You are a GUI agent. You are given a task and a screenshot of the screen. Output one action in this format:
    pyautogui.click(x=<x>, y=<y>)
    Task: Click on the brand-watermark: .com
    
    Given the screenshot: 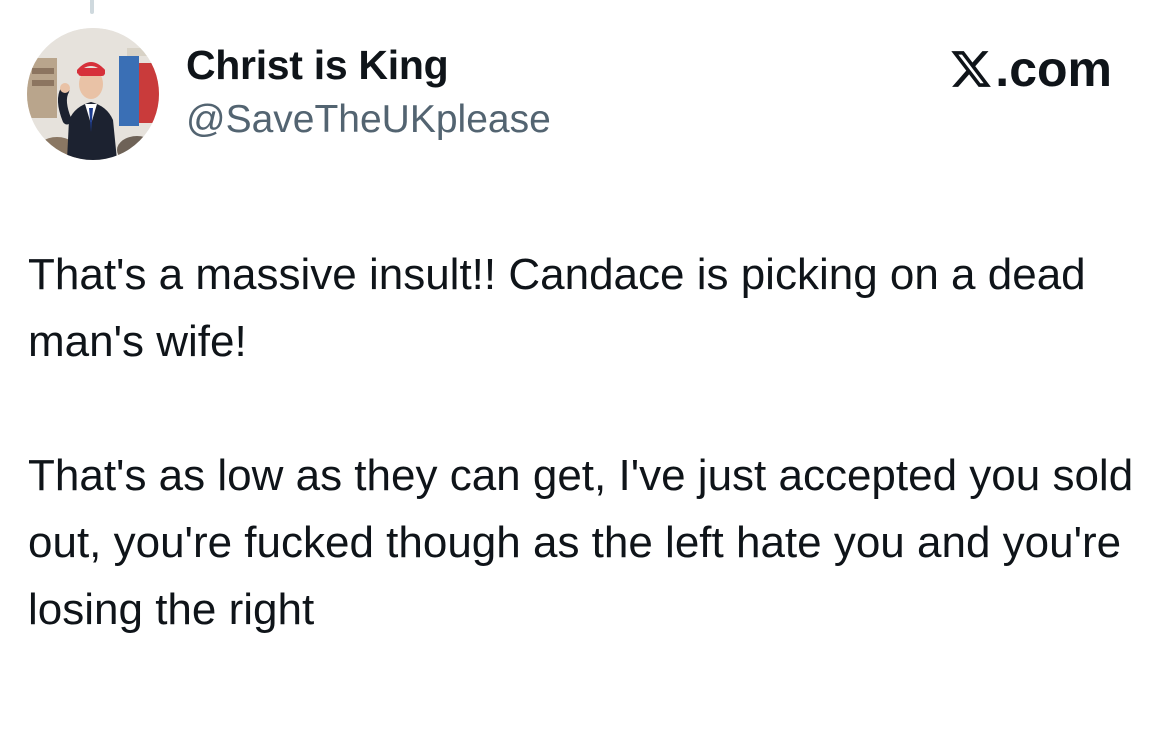 What is the action you would take?
    pyautogui.click(x=1030, y=69)
    